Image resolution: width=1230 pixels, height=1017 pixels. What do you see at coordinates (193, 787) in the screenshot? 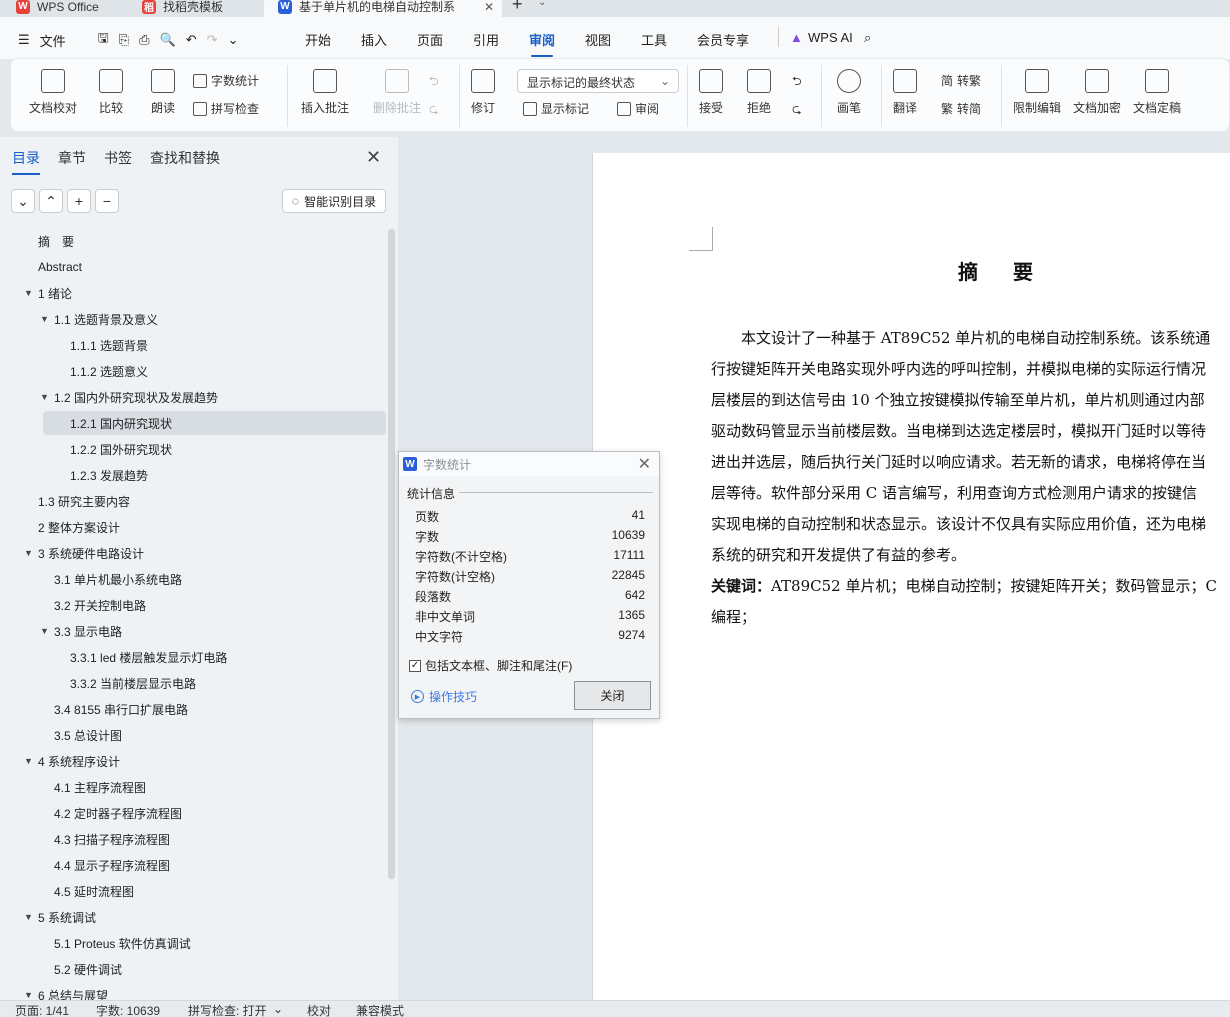
I see `toc-item: 4.1 主程序流程图` at bounding box center [193, 787].